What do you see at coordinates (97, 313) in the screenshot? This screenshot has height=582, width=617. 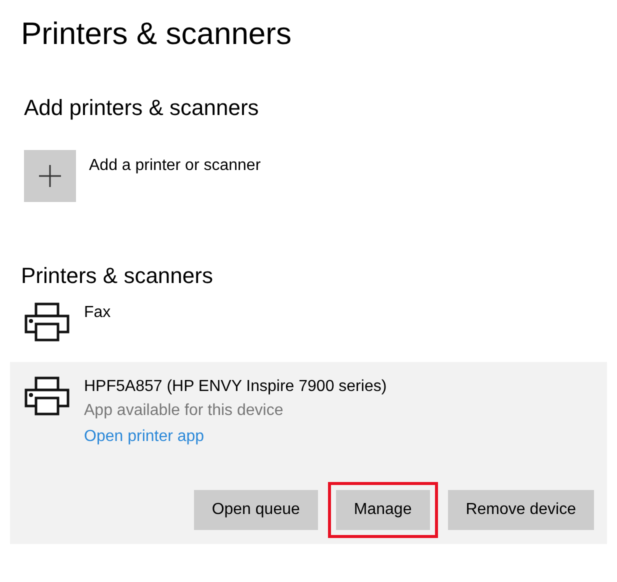 I see `device-name: Fax` at bounding box center [97, 313].